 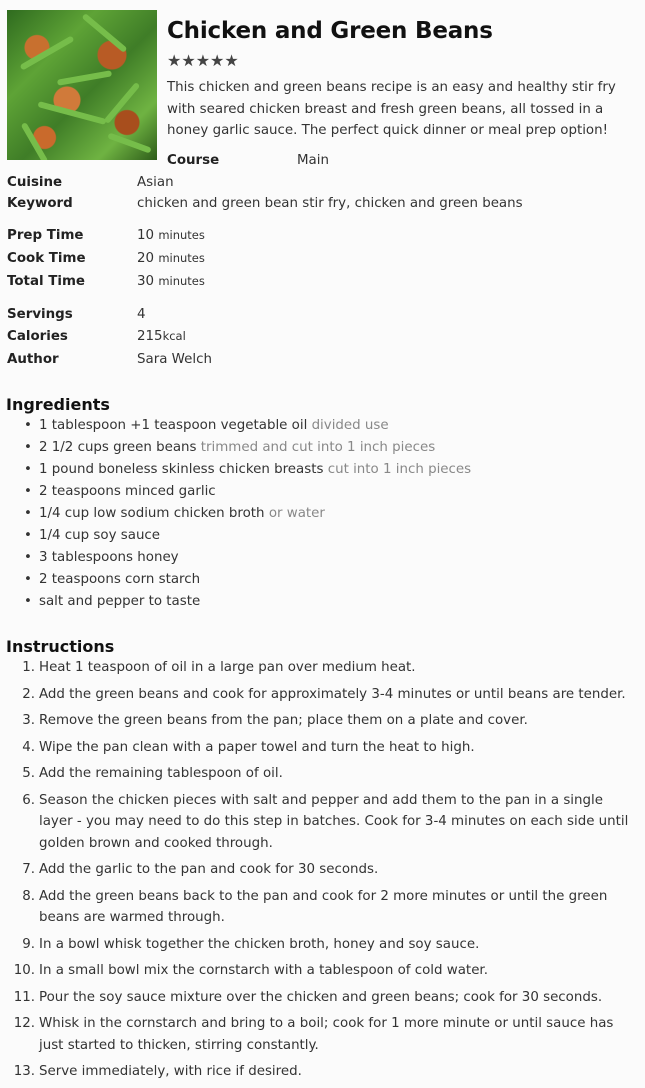 What do you see at coordinates (24, 997) in the screenshot?
I see `step-number: 11.` at bounding box center [24, 997].